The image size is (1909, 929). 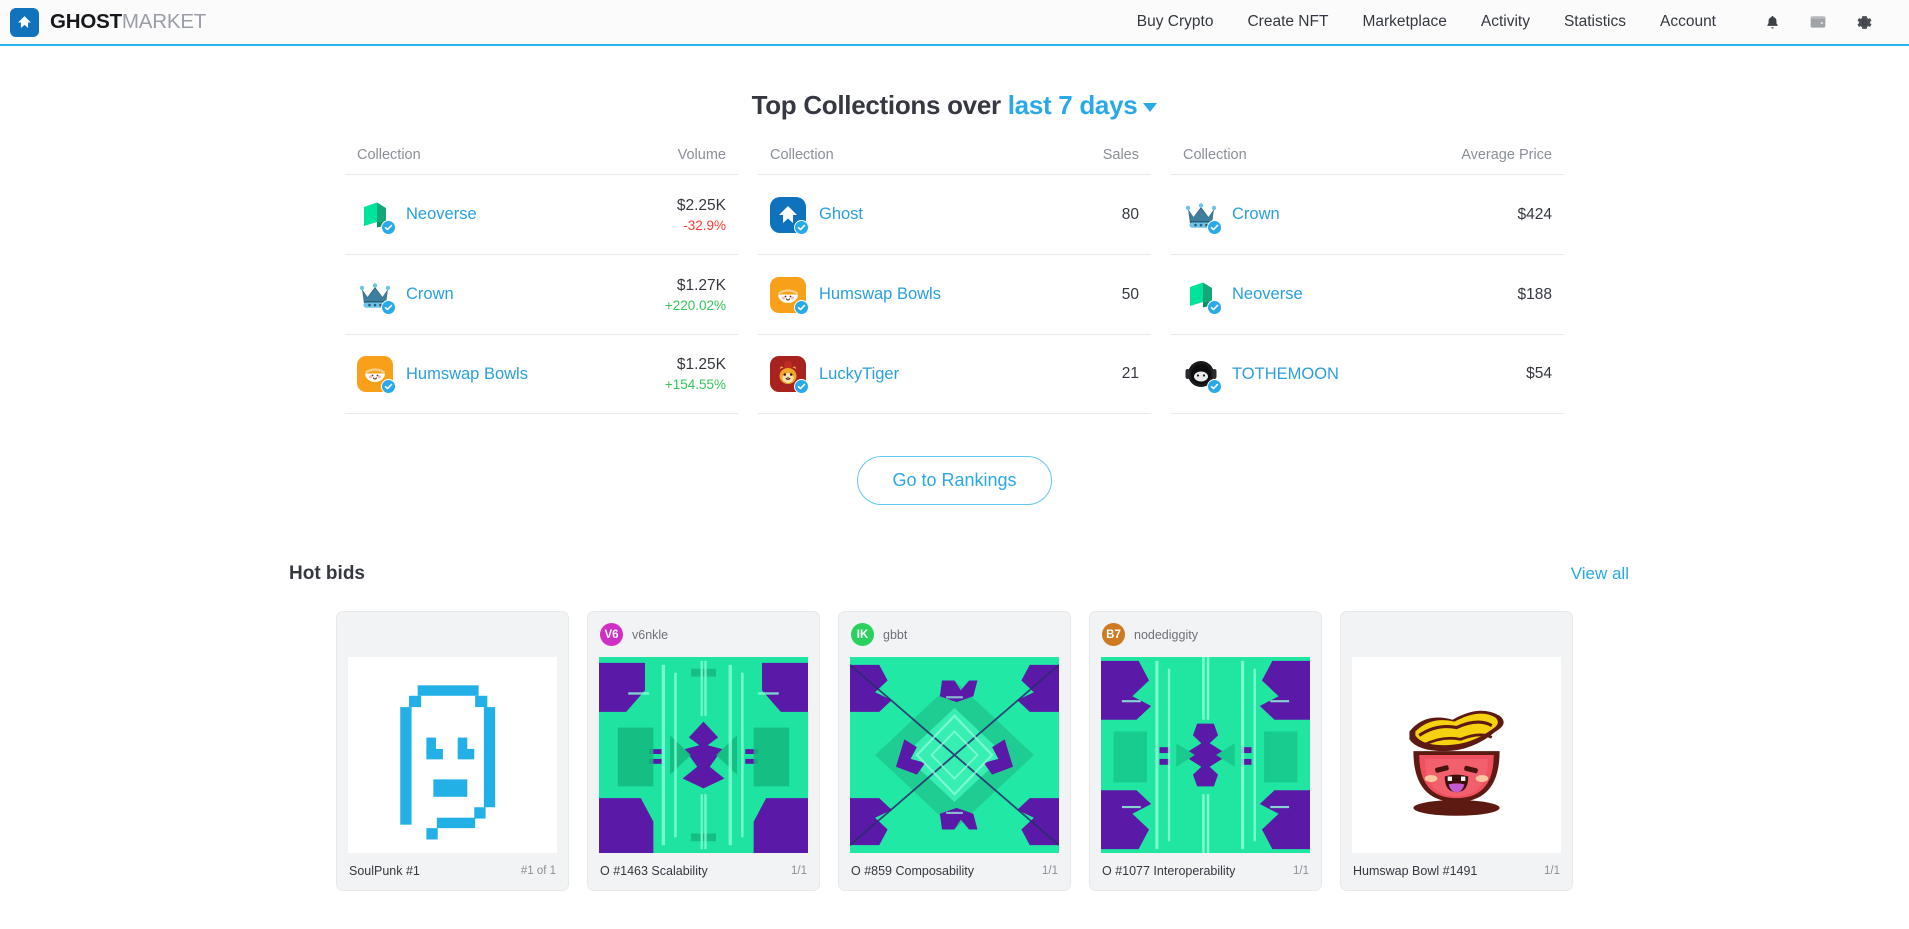 I want to click on brand-bold: GHOST, so click(x=86, y=21).